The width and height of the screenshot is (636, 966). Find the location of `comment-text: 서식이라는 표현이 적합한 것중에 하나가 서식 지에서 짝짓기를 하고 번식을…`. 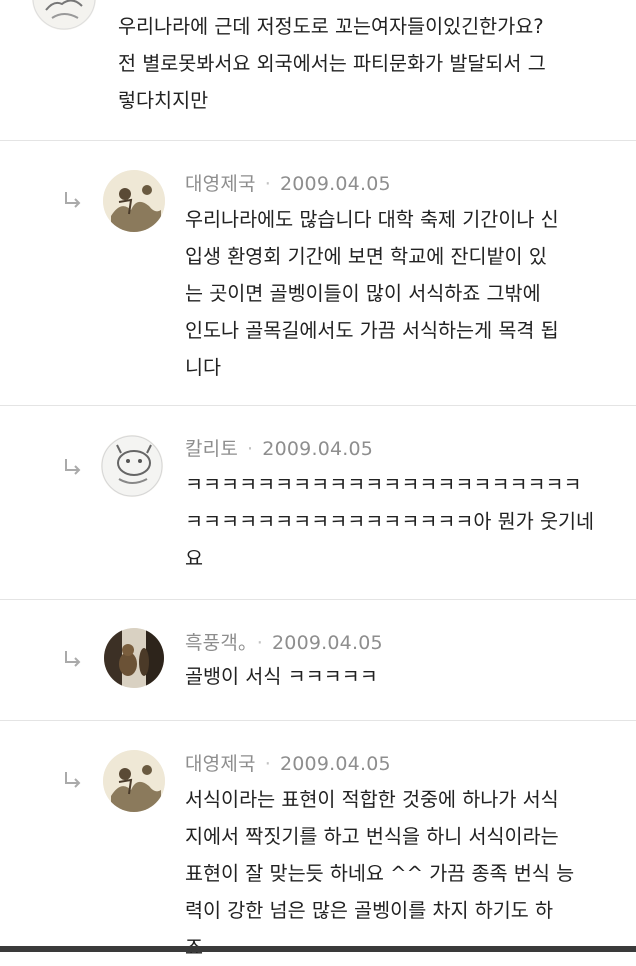

comment-text: 서식이라는 표현이 적합한 것중에 하나가 서식 지에서 짝짓기를 하고 번식을… is located at coordinates (380, 873).